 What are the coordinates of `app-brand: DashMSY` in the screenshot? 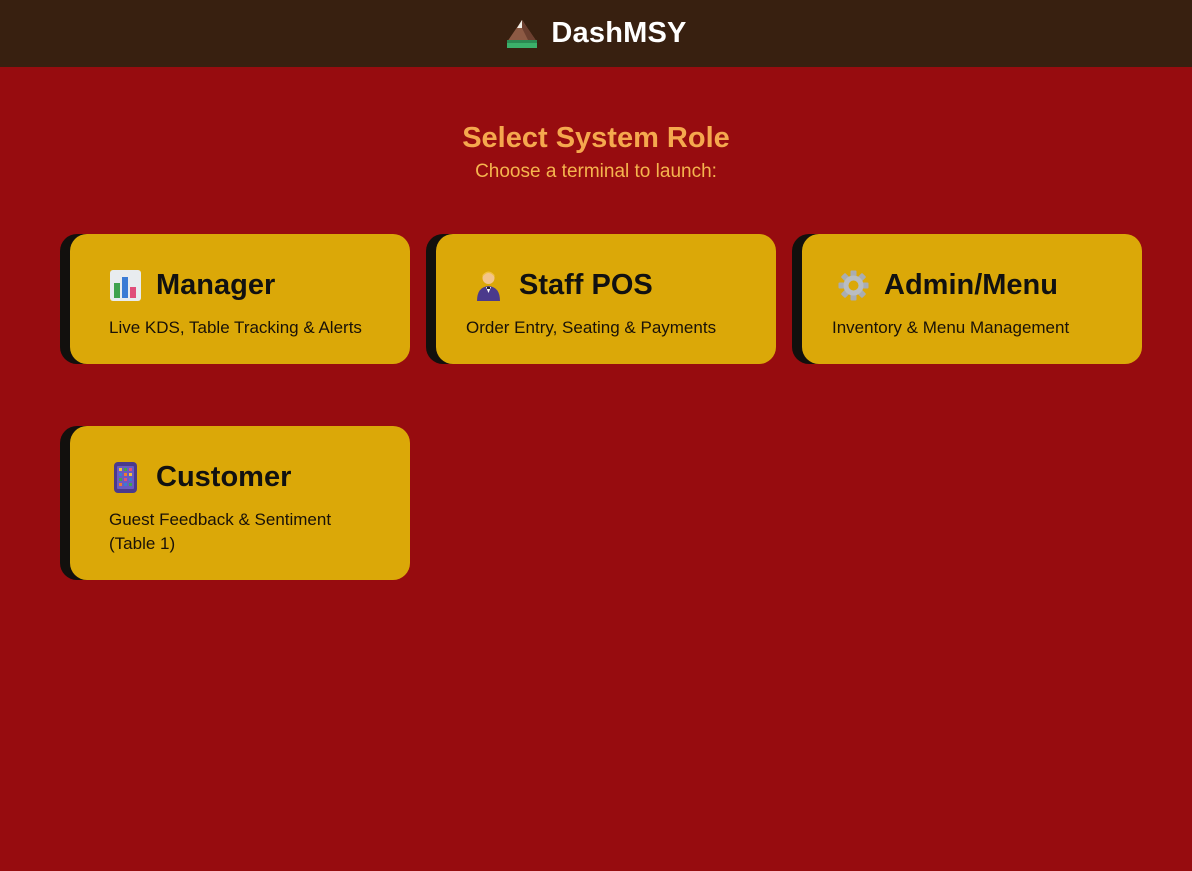 It's located at (595, 33).